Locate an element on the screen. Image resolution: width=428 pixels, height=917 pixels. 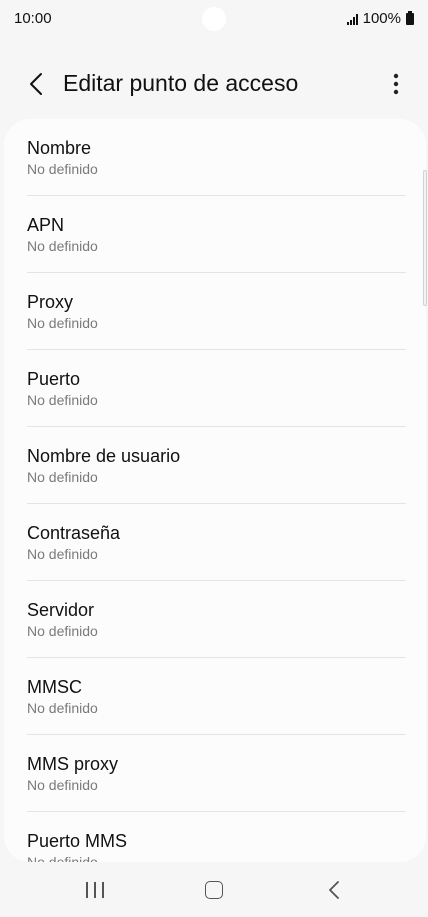
more-options-button is located at coordinates (396, 84).